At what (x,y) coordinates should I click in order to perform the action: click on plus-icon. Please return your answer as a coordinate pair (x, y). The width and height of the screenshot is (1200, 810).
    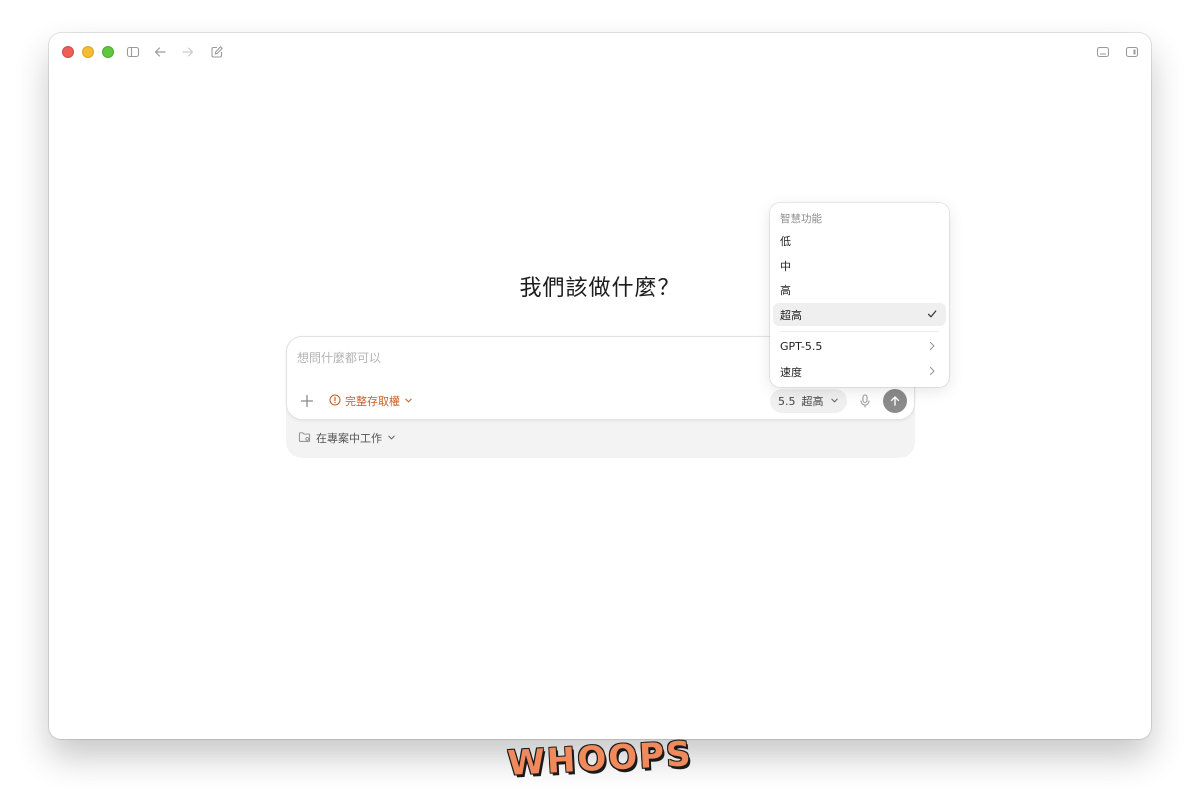
    Looking at the image, I should click on (307, 401).